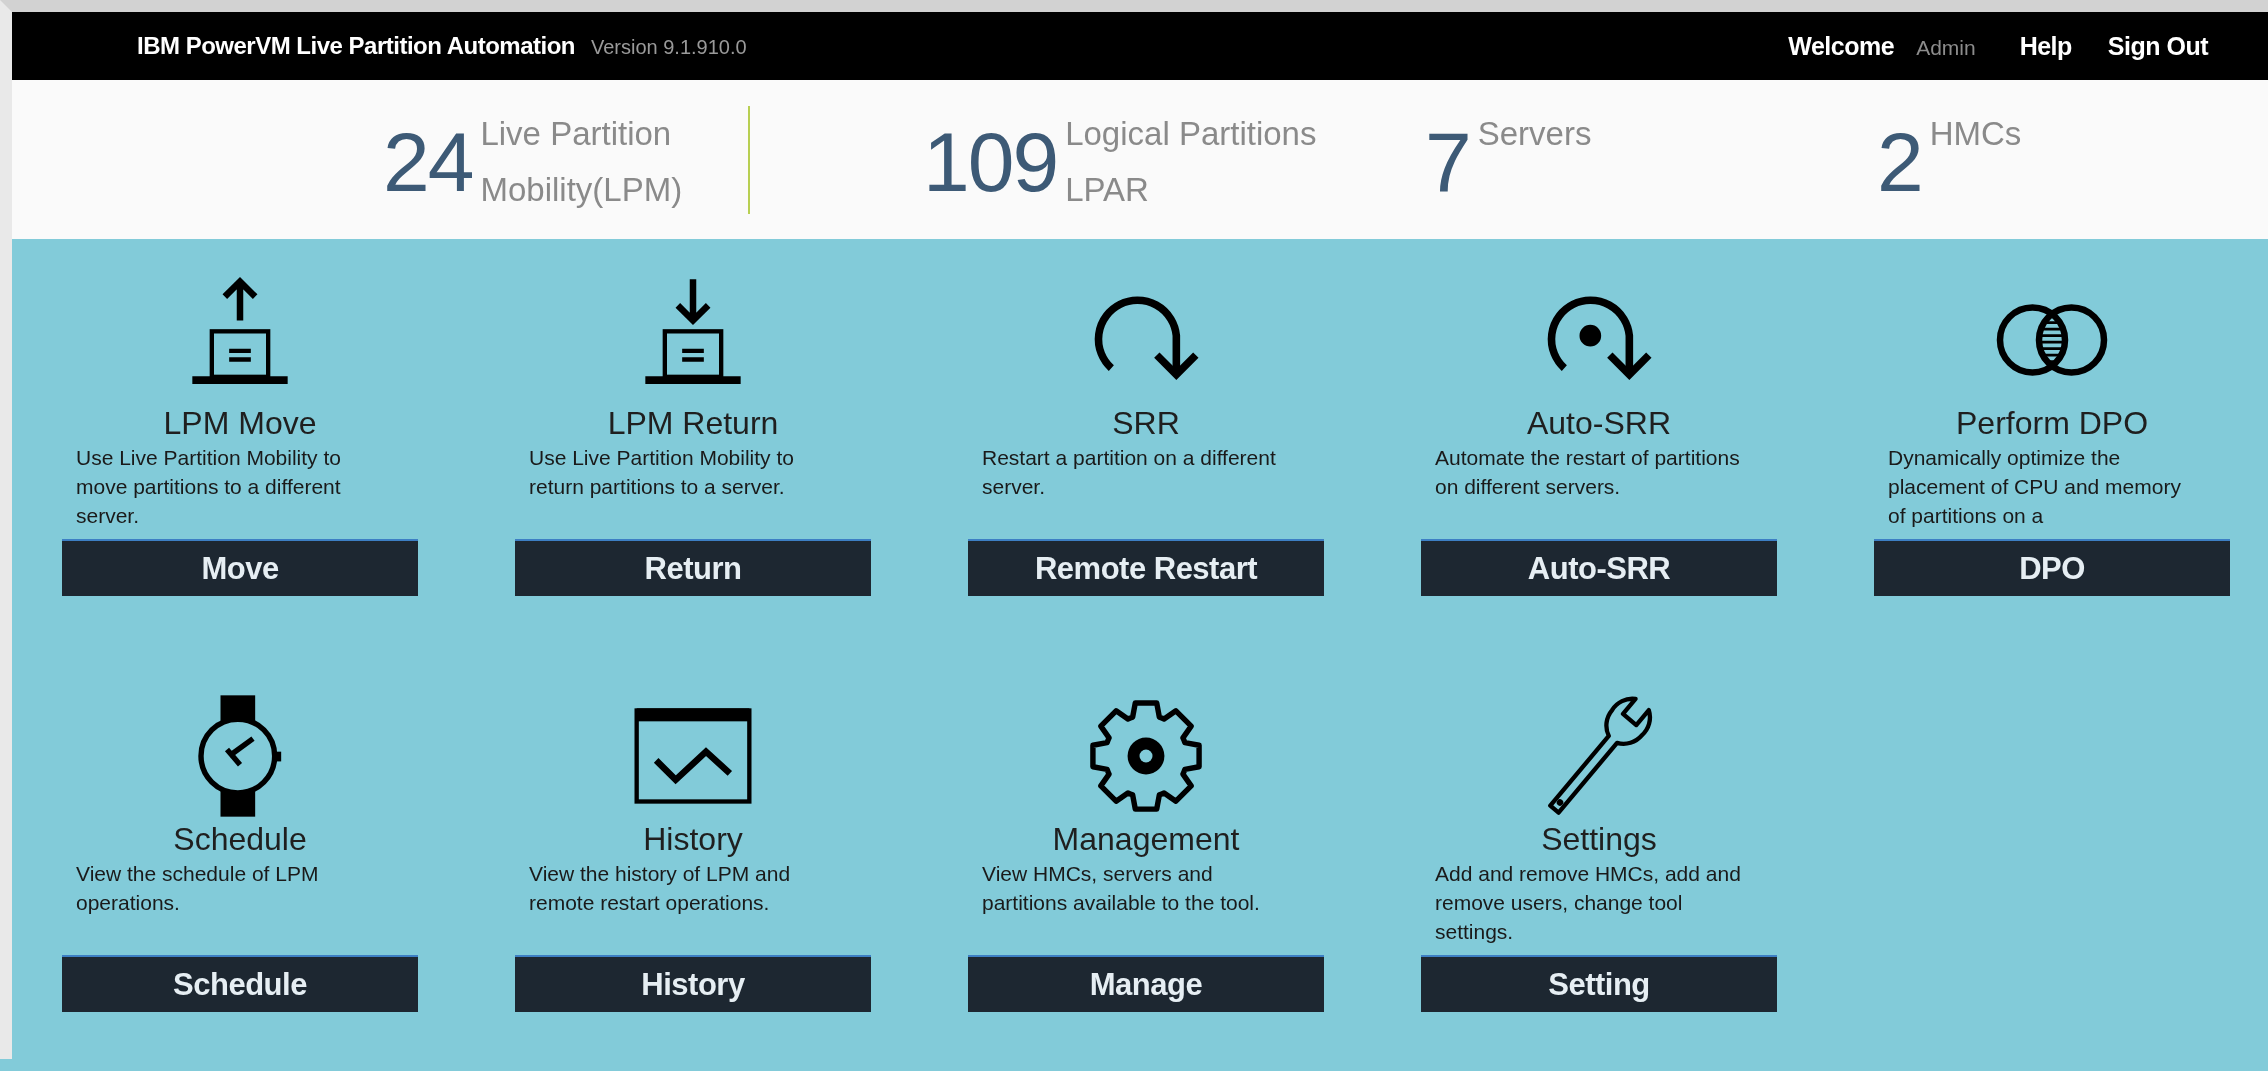 This screenshot has height=1071, width=2268. What do you see at coordinates (1146, 839) in the screenshot?
I see `card-title: Management` at bounding box center [1146, 839].